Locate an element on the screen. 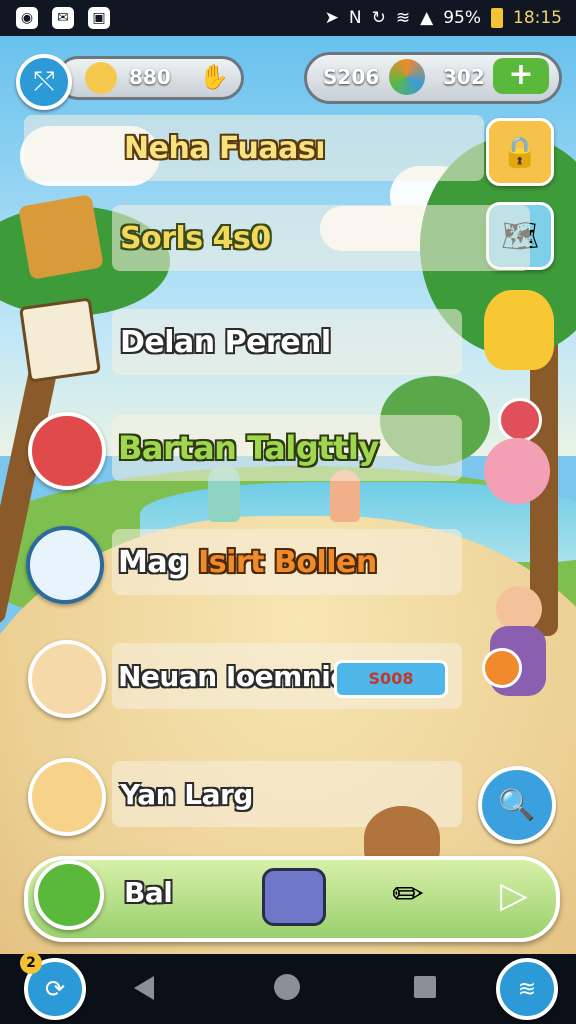 This screenshot has width=576, height=1024. search-icon: 🔍 is located at coordinates (517, 805).